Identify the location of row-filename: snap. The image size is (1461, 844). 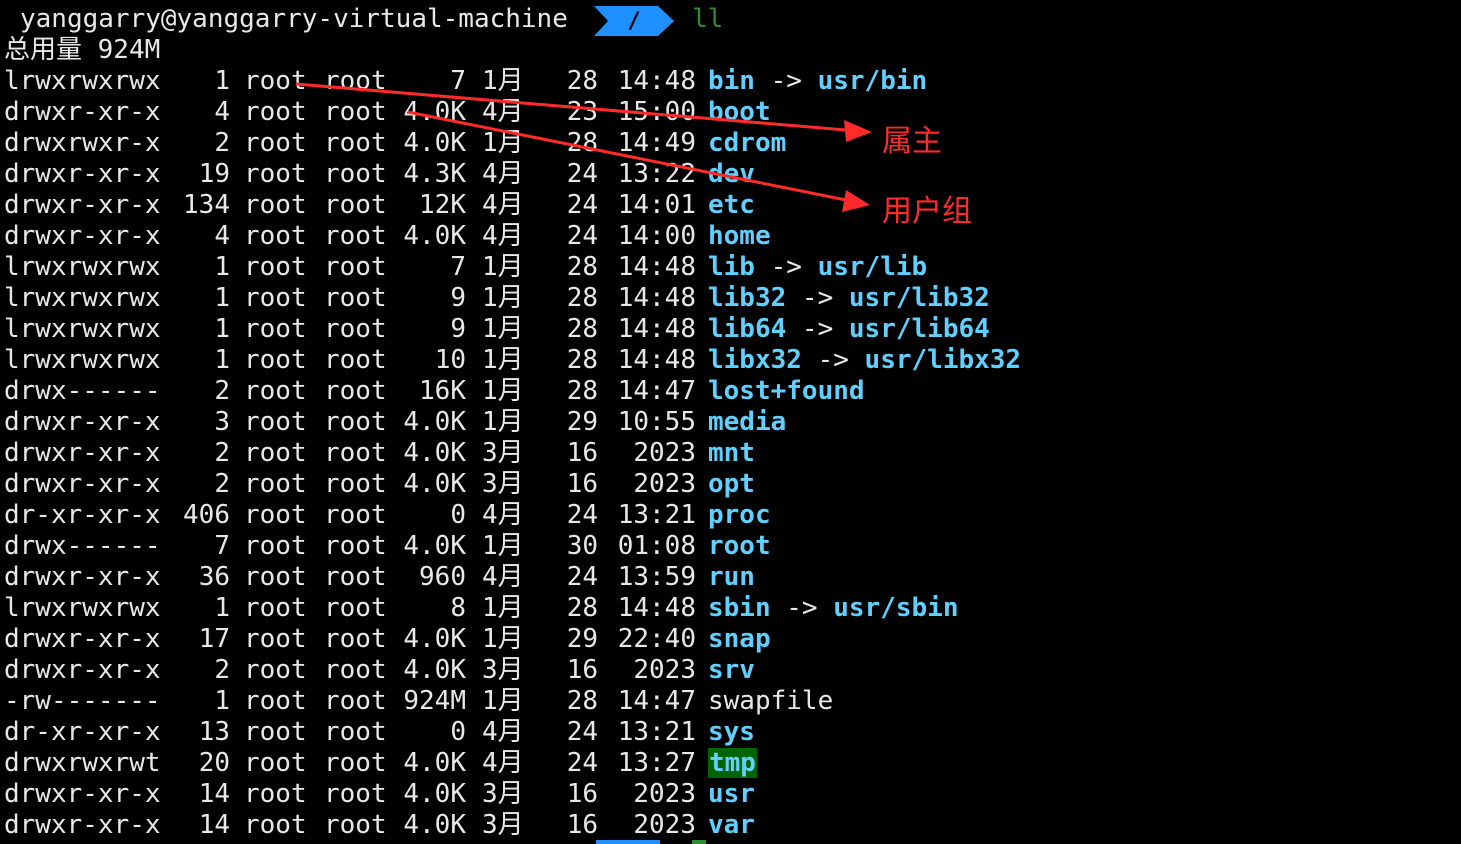
(739, 639).